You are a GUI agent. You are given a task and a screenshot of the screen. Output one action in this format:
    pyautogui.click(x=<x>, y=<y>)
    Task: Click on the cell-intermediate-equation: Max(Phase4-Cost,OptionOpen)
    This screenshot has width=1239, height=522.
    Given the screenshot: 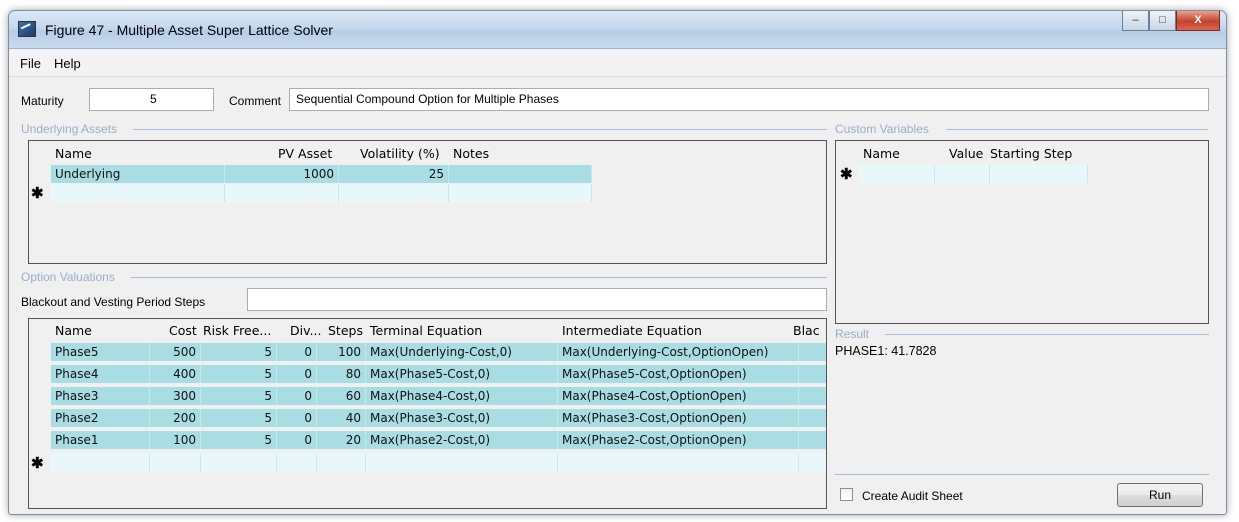 What is the action you would take?
    pyautogui.click(x=678, y=396)
    